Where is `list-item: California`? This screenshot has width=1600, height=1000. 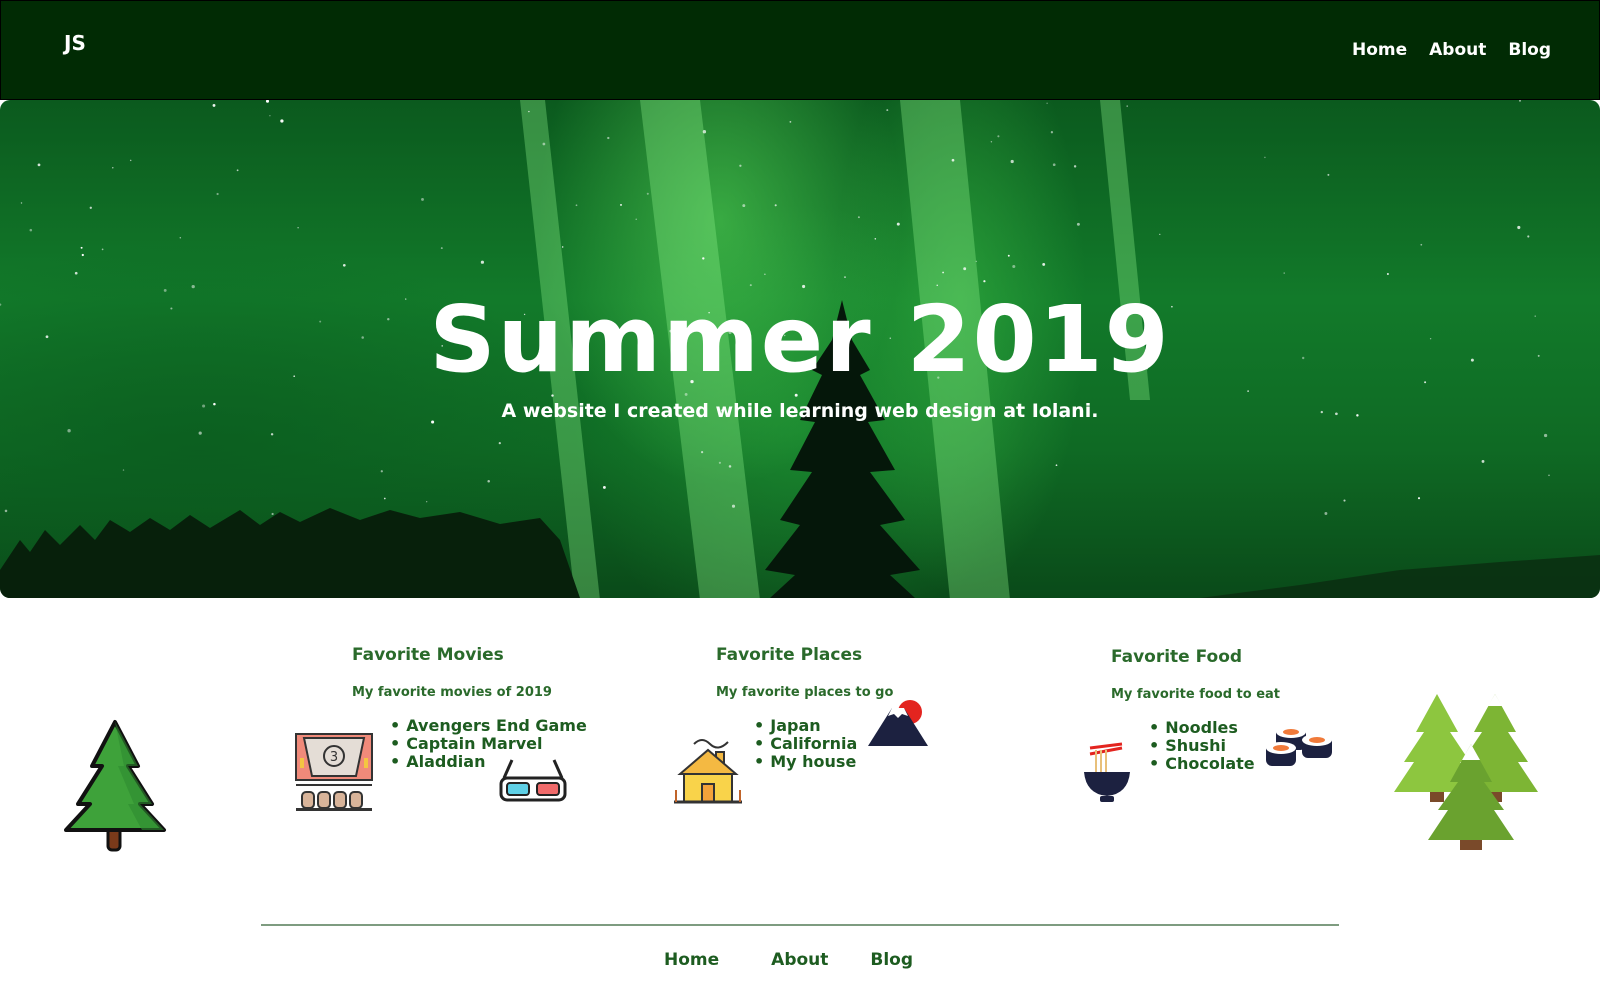
list-item: California is located at coordinates (805, 744).